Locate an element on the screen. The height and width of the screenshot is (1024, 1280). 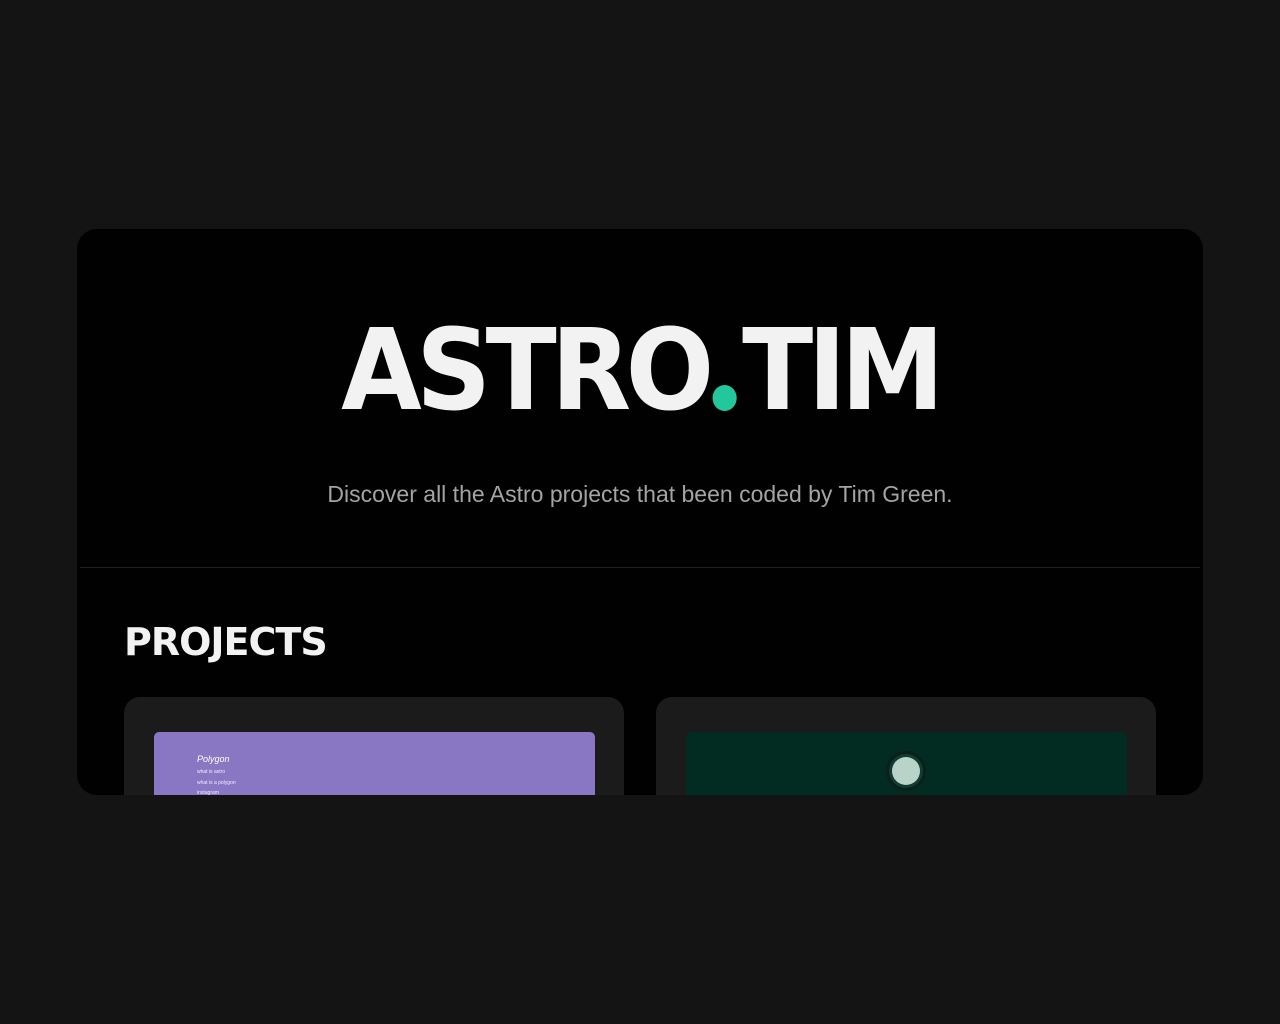
thumbnail-link: instagram is located at coordinates (208, 792).